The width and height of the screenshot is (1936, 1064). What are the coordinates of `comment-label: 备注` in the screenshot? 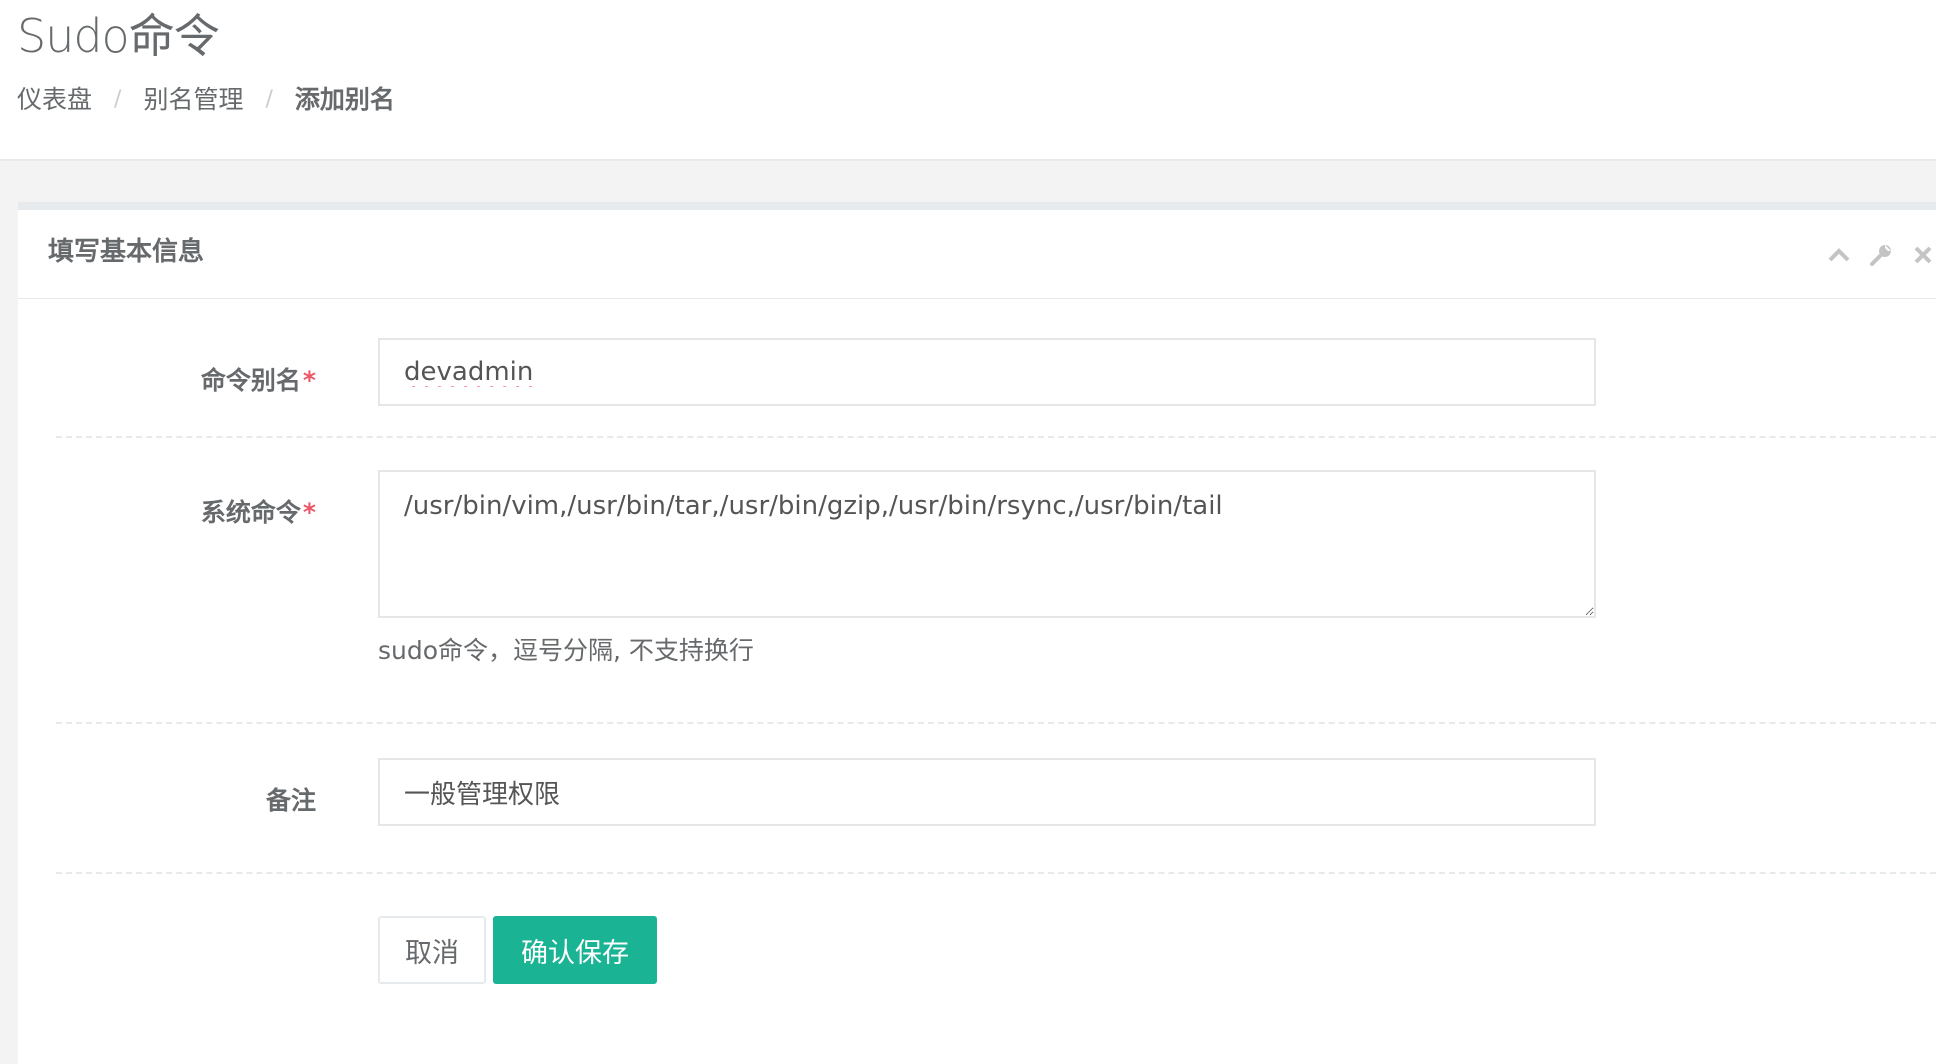 It's located at (290, 800).